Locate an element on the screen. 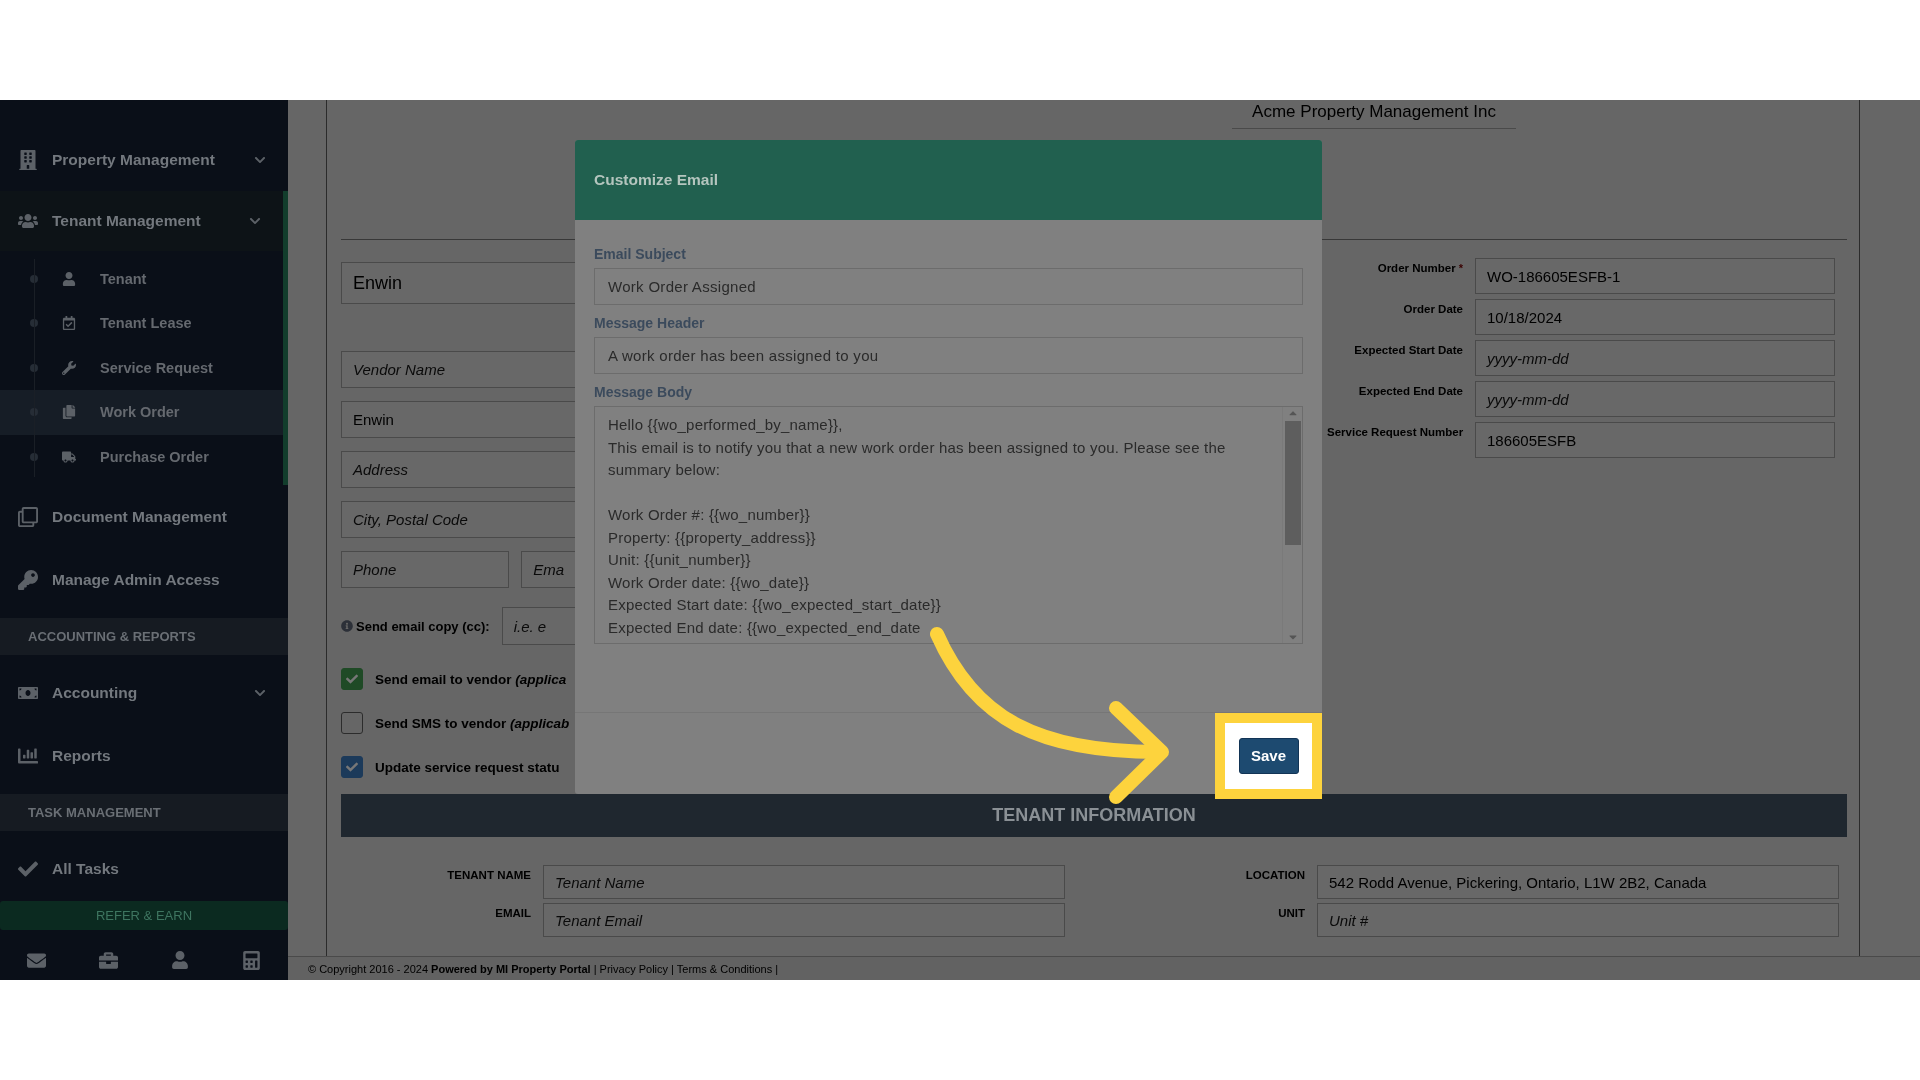  save-button: Save is located at coordinates (1268, 755).